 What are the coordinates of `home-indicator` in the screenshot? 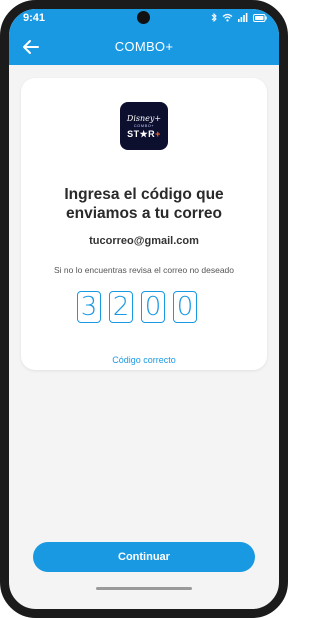 It's located at (144, 588).